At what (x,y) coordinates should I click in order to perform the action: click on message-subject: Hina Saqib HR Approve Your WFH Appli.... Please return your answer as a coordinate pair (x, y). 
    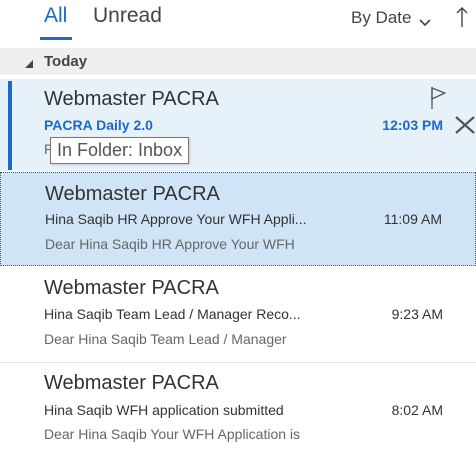
    Looking at the image, I should click on (176, 219).